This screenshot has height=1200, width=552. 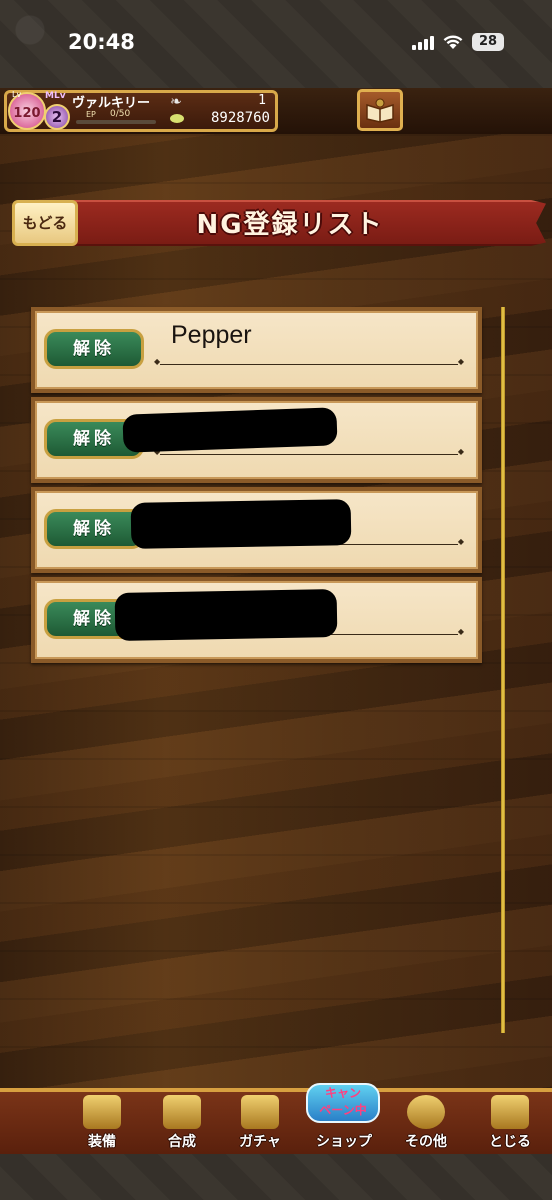 I want to click on campaign-label: キャン ペーン中, so click(x=343, y=1101).